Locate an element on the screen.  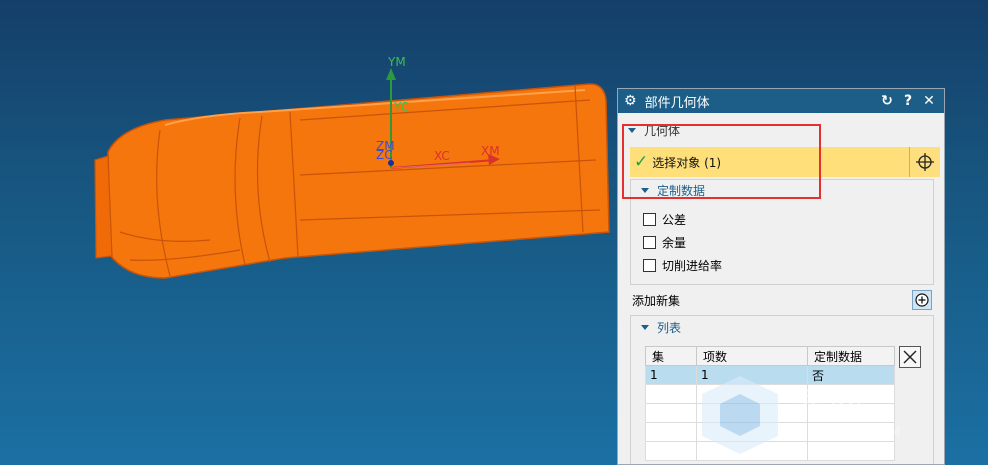
ym-label: YM is located at coordinates (396, 62).